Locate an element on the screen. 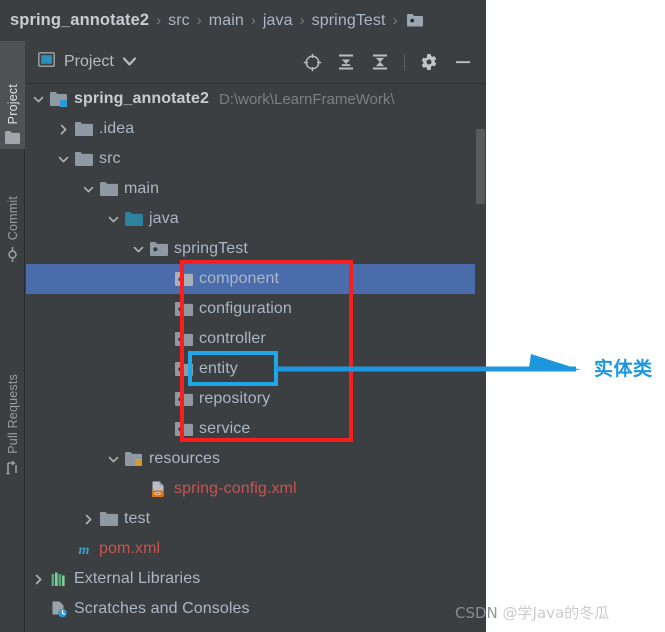 This screenshot has height=632, width=665. tree-row-repository: repository is located at coordinates (250, 399).